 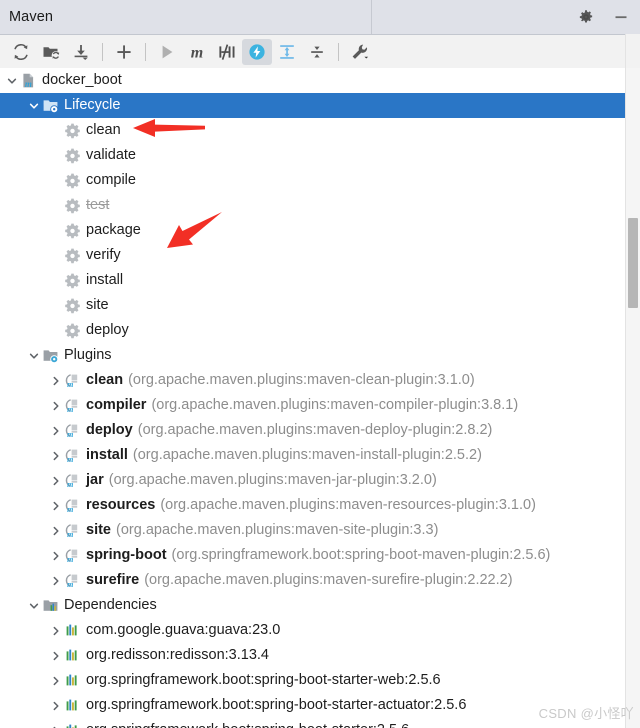 What do you see at coordinates (82, 80) in the screenshot?
I see `tree-row-label: docker_boot` at bounding box center [82, 80].